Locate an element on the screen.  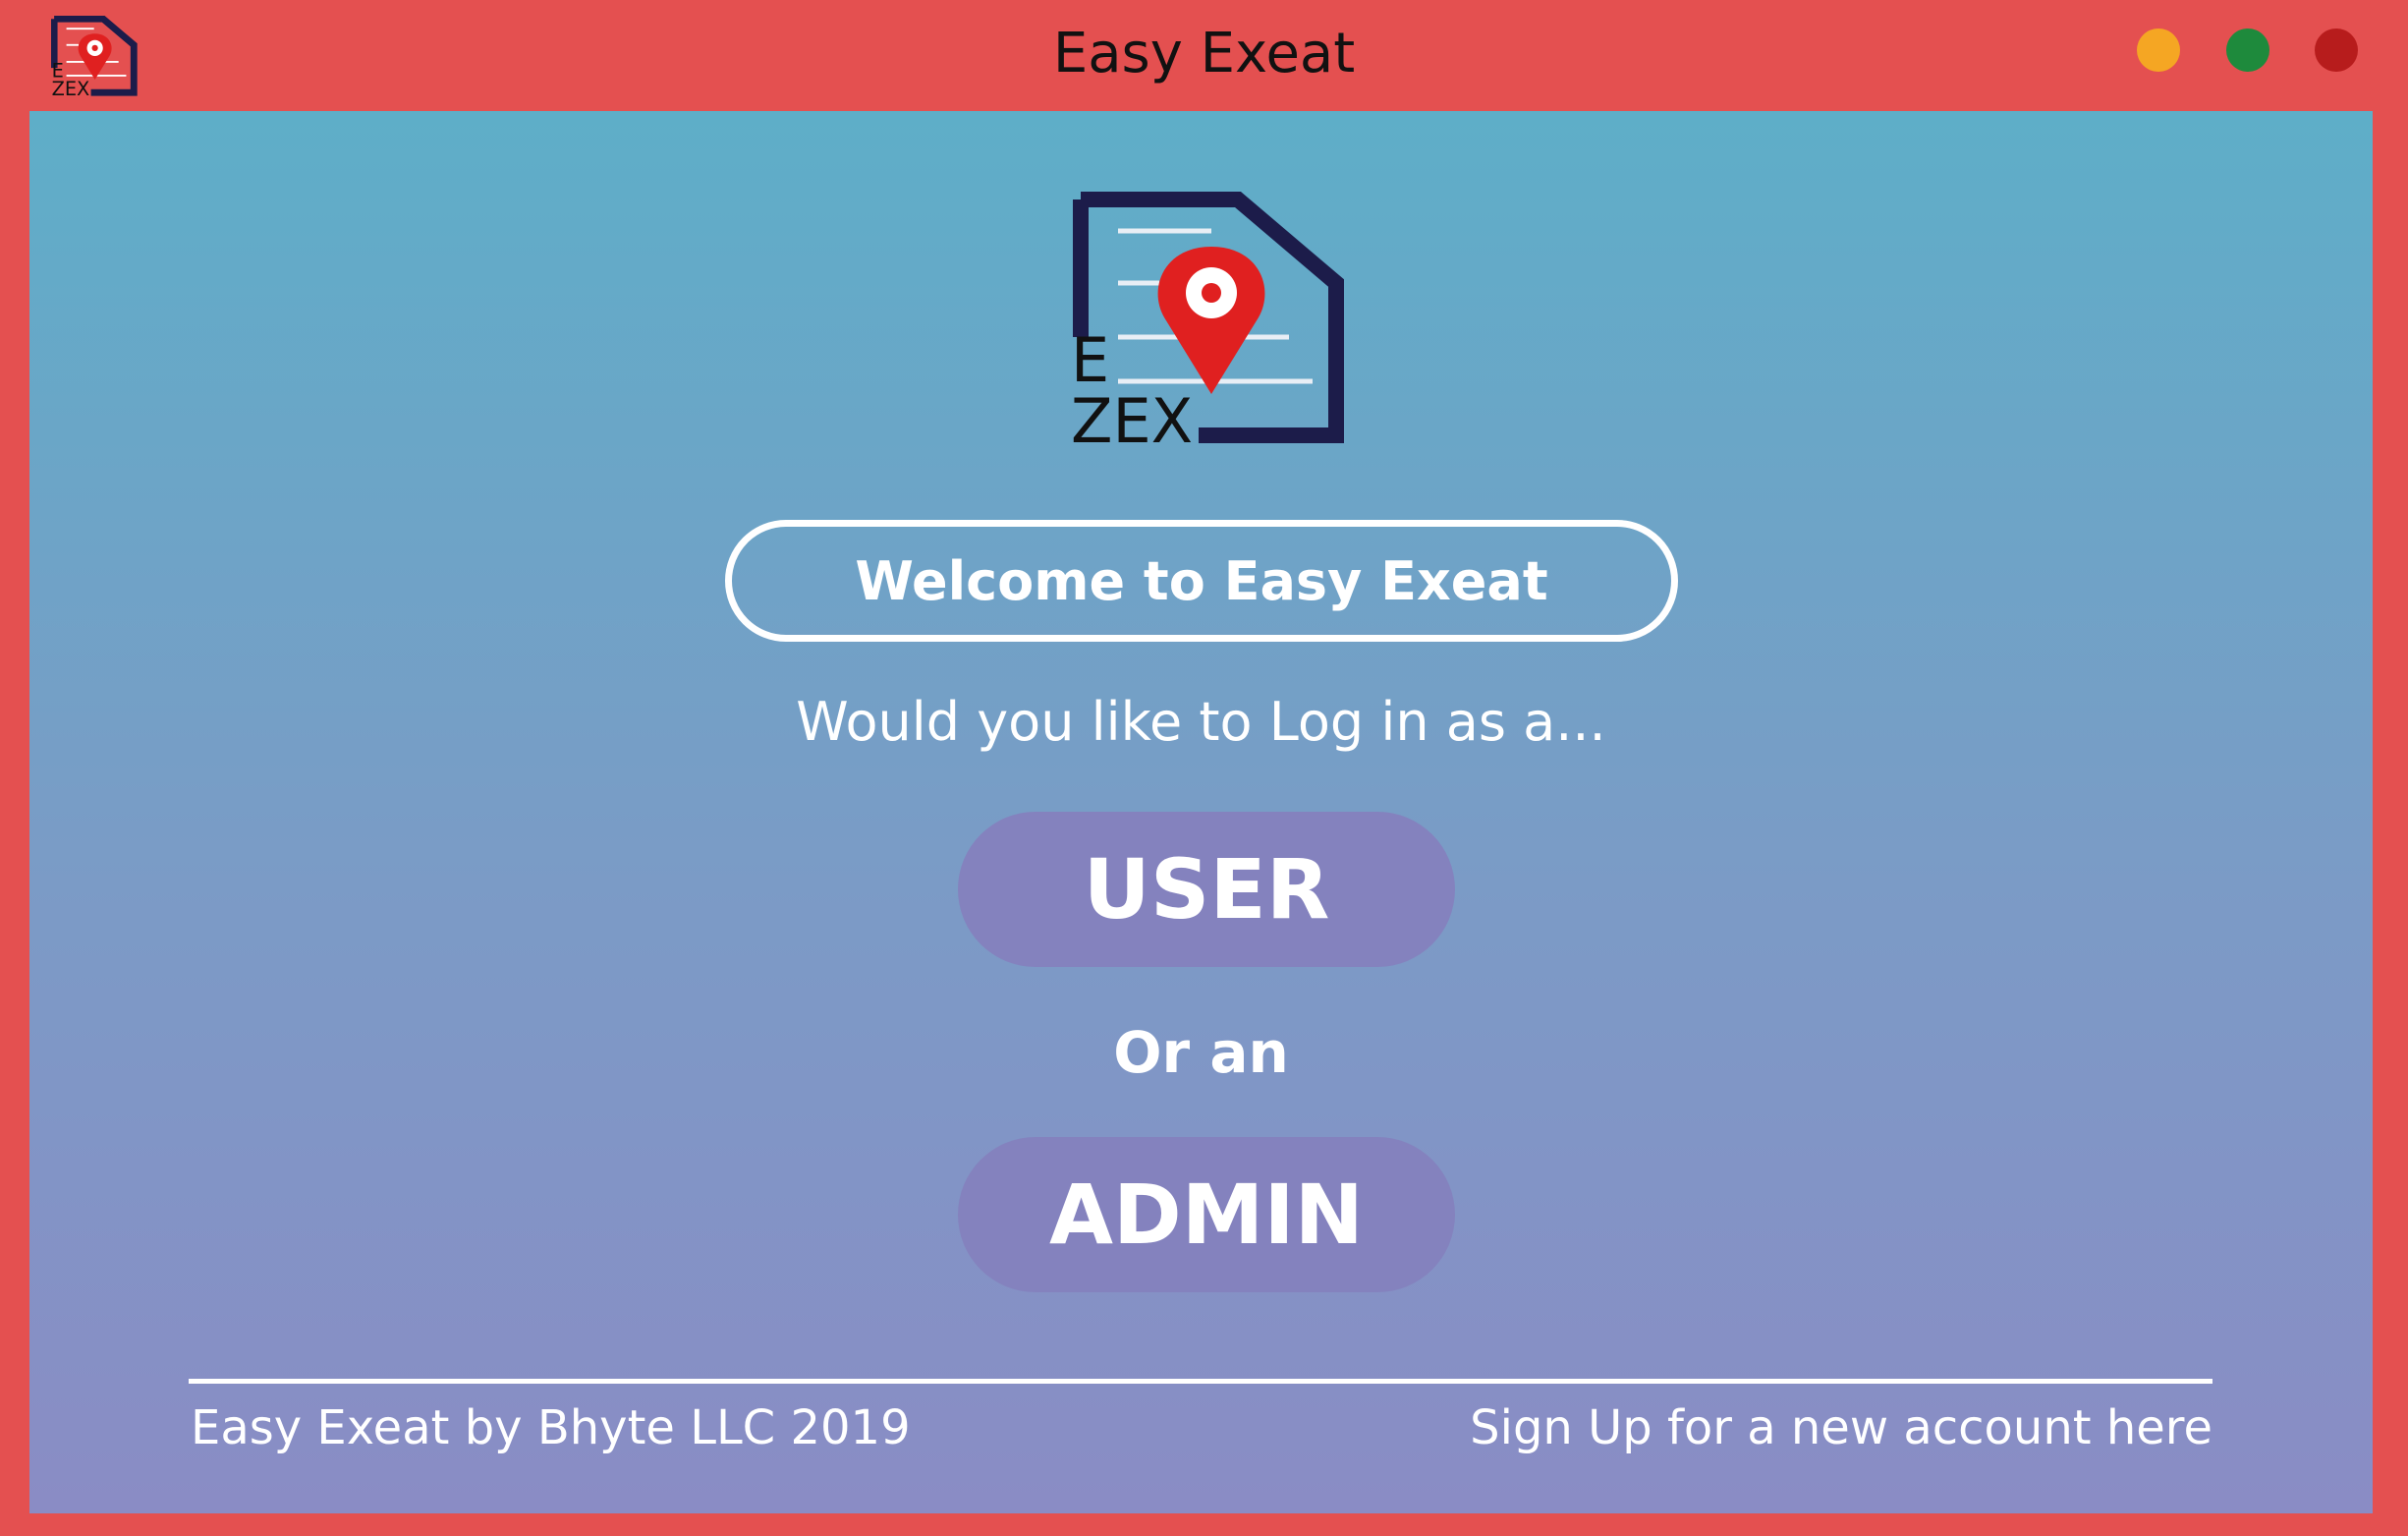
title-bar: E ZEX Easy Exeat is located at coordinates (1204, 55).